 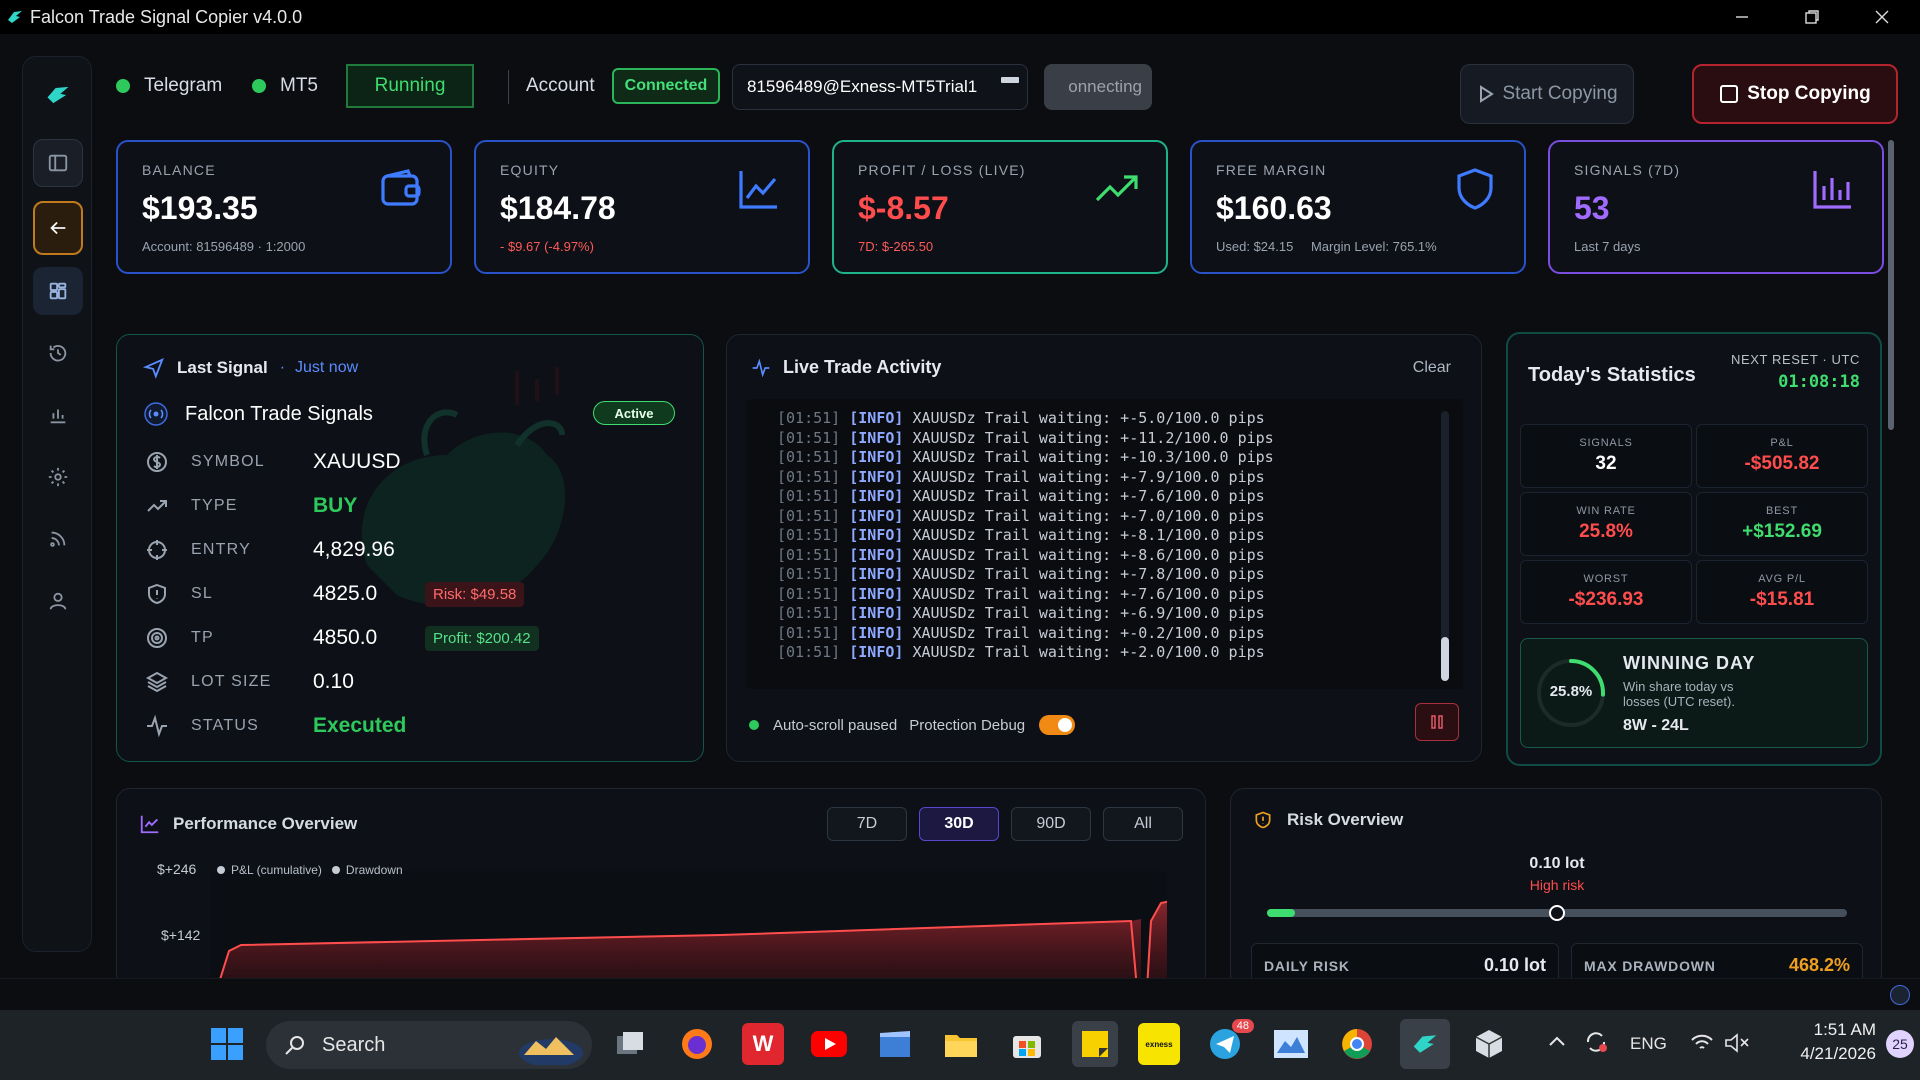 What do you see at coordinates (895, 1044) in the screenshot?
I see `media-app-icon` at bounding box center [895, 1044].